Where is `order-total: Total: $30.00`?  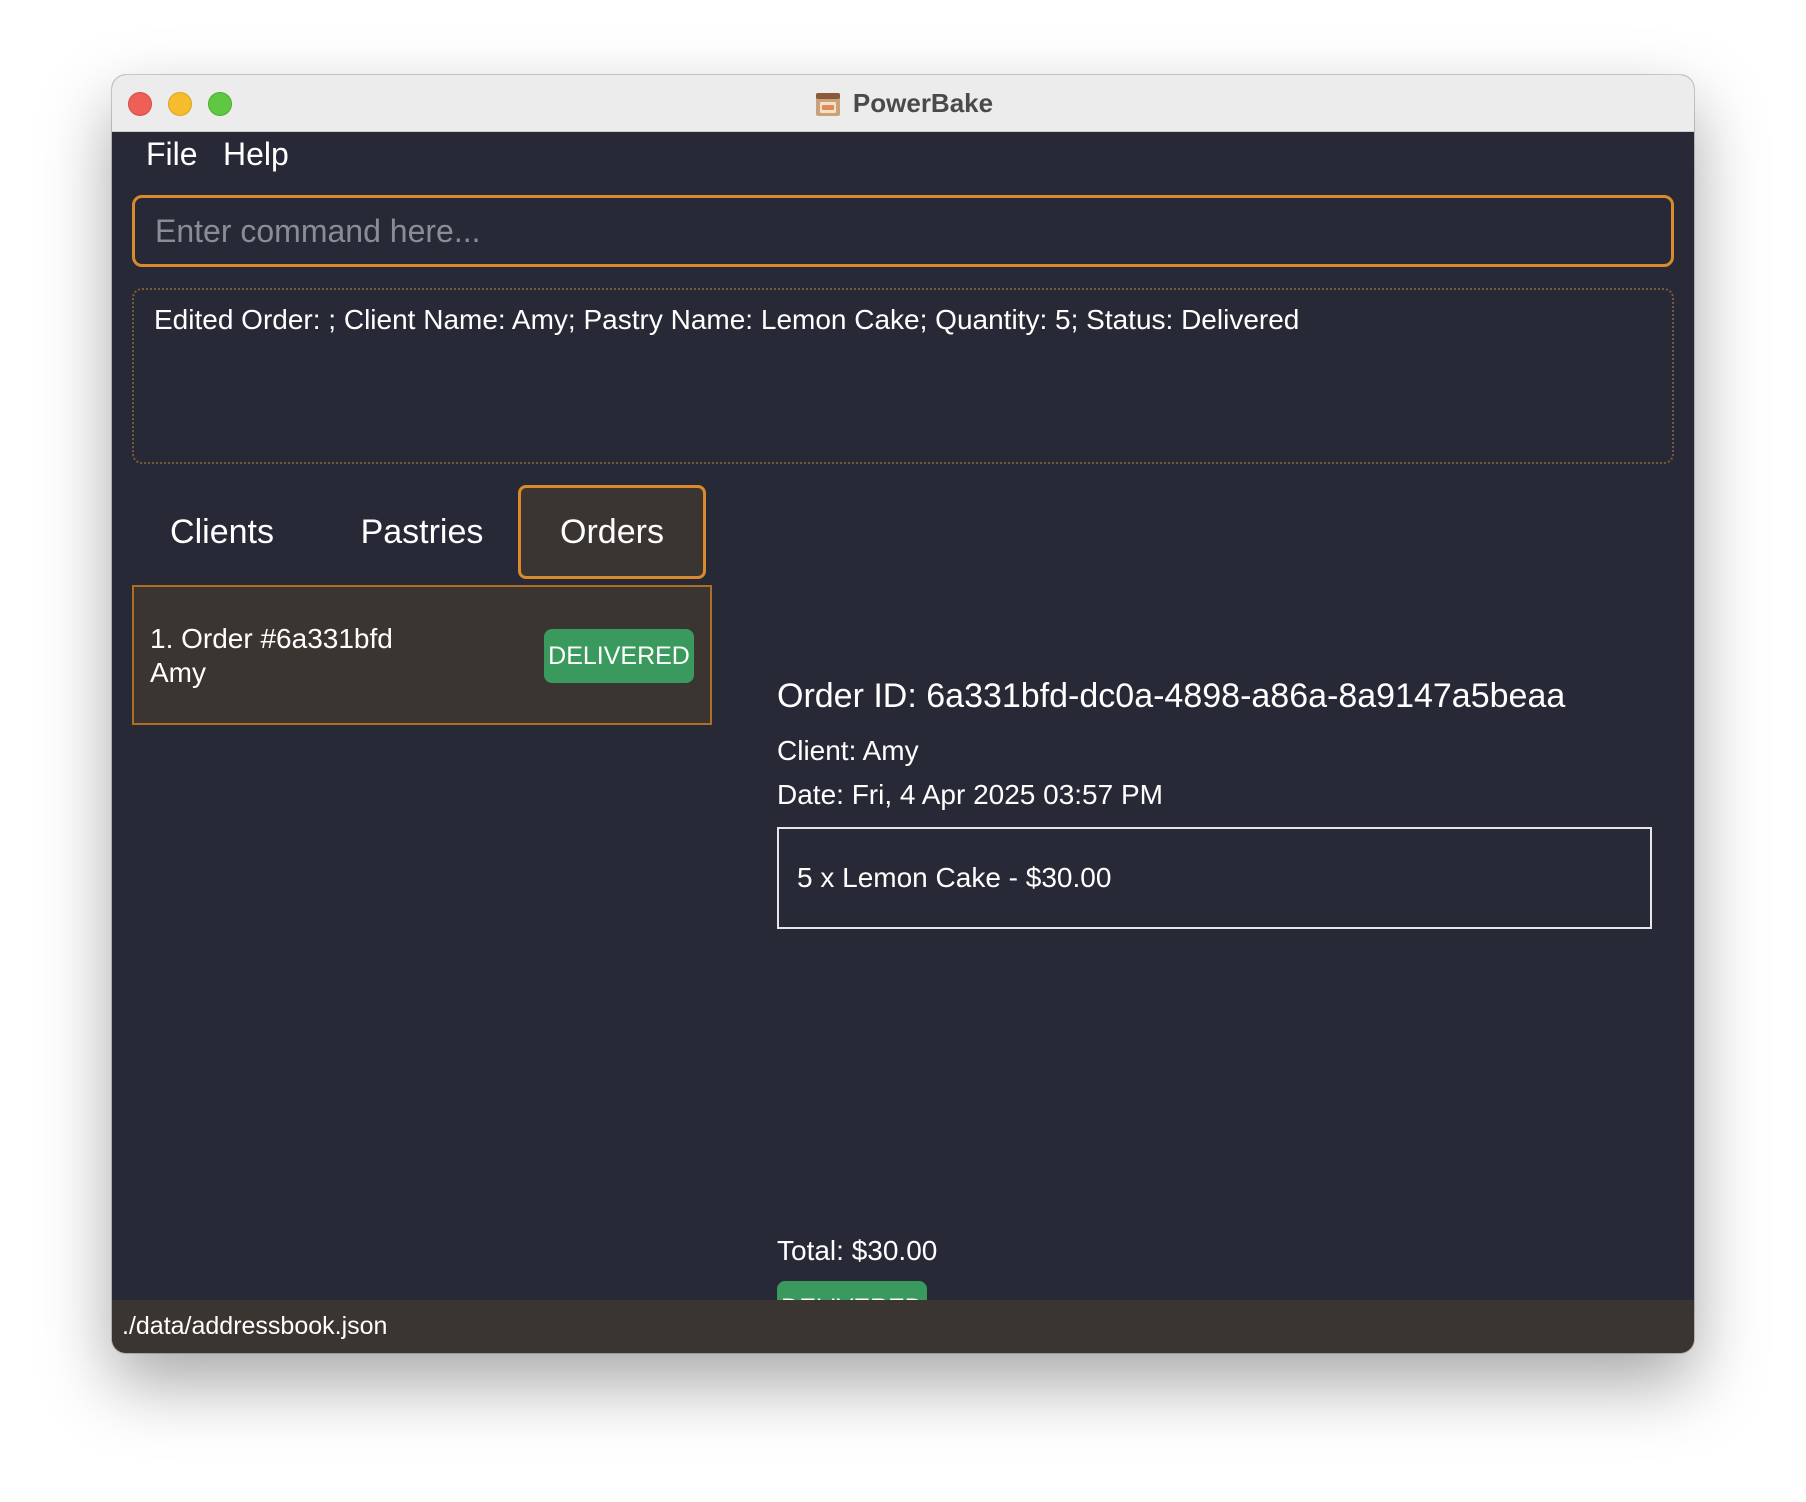 order-total: Total: $30.00 is located at coordinates (857, 1250).